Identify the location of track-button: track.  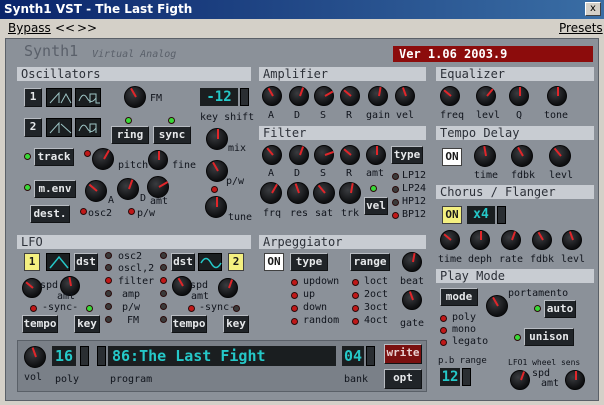
(54, 157).